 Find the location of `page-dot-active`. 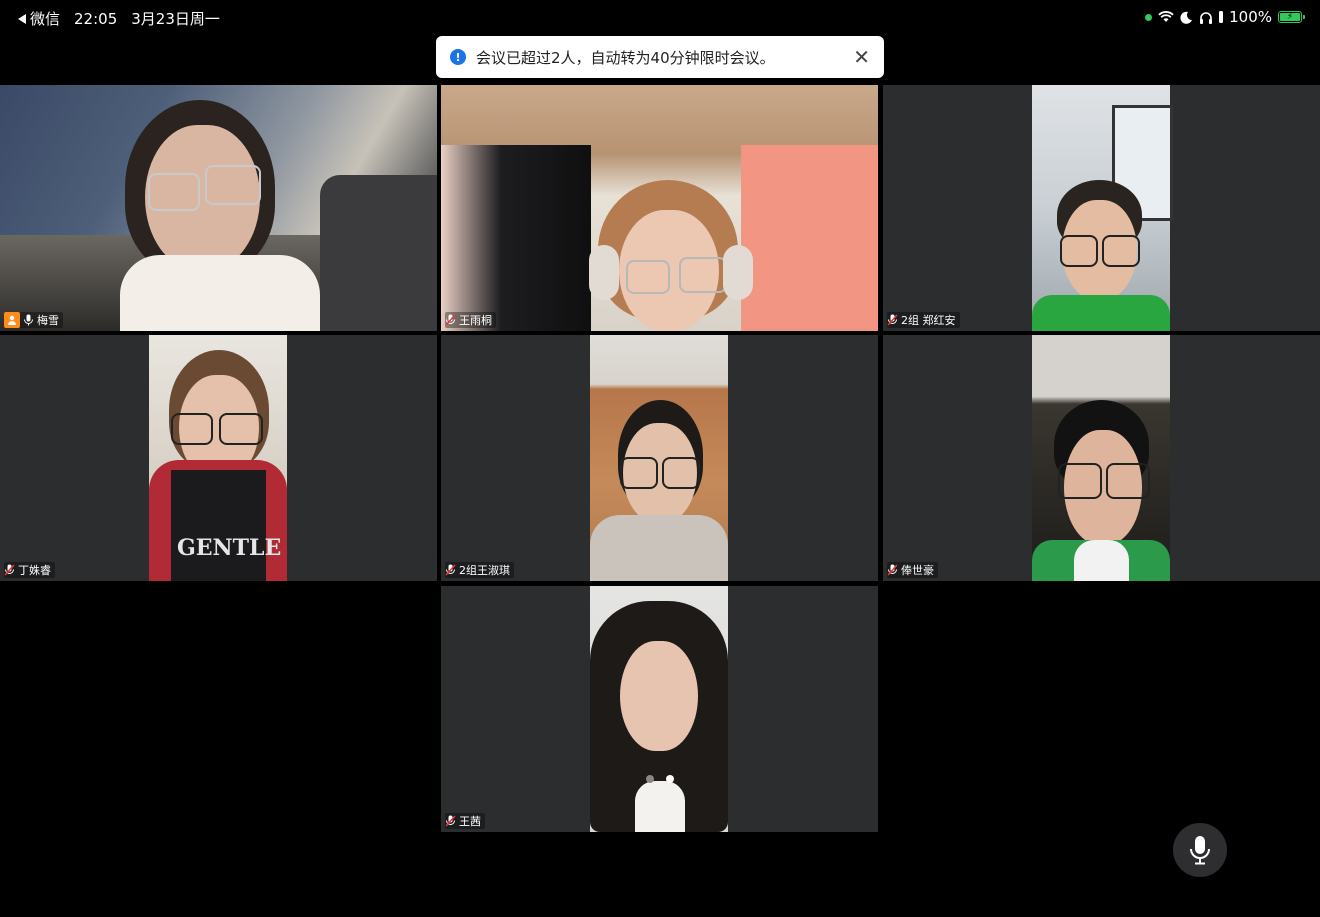

page-dot-active is located at coordinates (670, 779).